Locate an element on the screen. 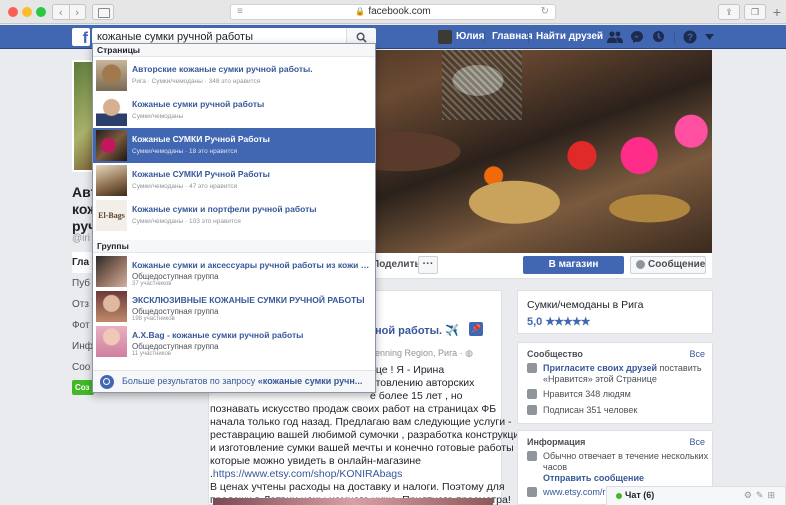 Image resolution: width=786 pixels, height=505 pixels. suggestion-subtitle: Сумки/чемоданы · 103 это нравится is located at coordinates (186, 221).